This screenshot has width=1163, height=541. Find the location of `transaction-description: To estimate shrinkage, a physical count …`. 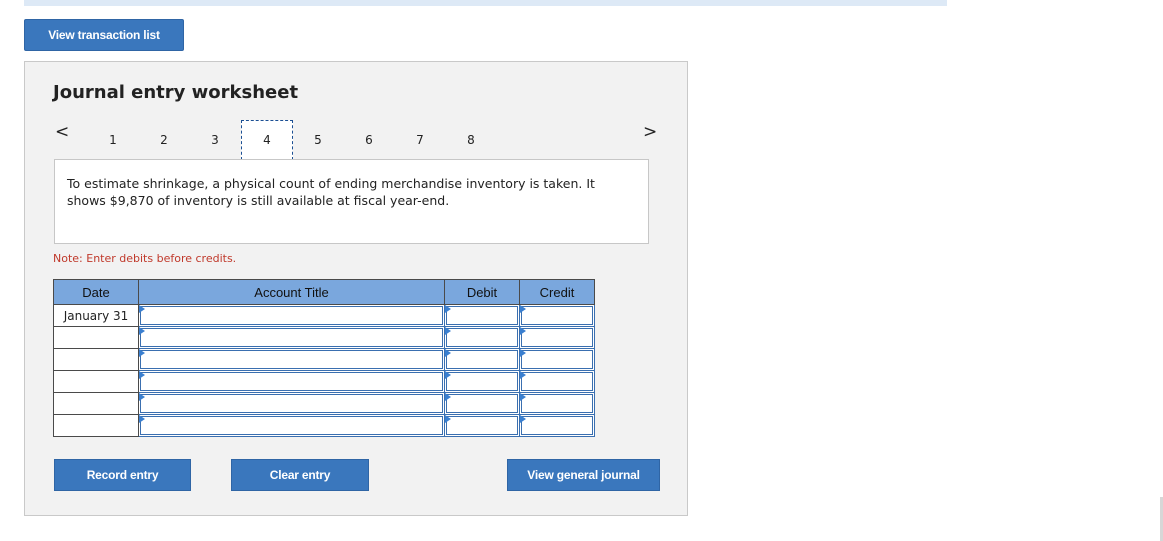

transaction-description: To estimate shrinkage, a physical count … is located at coordinates (351, 201).